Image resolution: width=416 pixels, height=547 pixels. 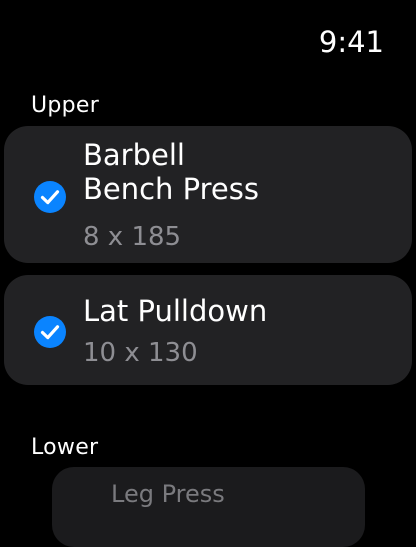 I want to click on exercise-title: Barbell Bench Press, so click(x=237, y=172).